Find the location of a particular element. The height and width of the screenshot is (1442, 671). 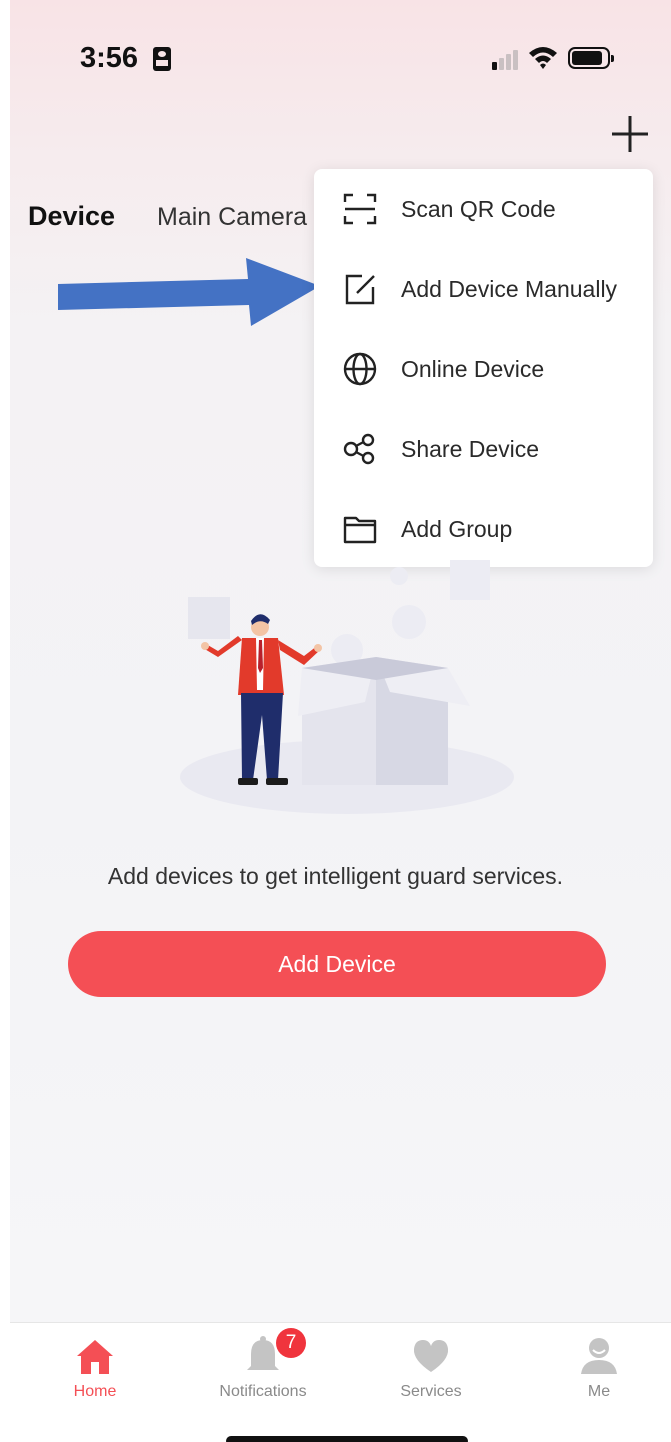

battery-icon is located at coordinates (591, 58).